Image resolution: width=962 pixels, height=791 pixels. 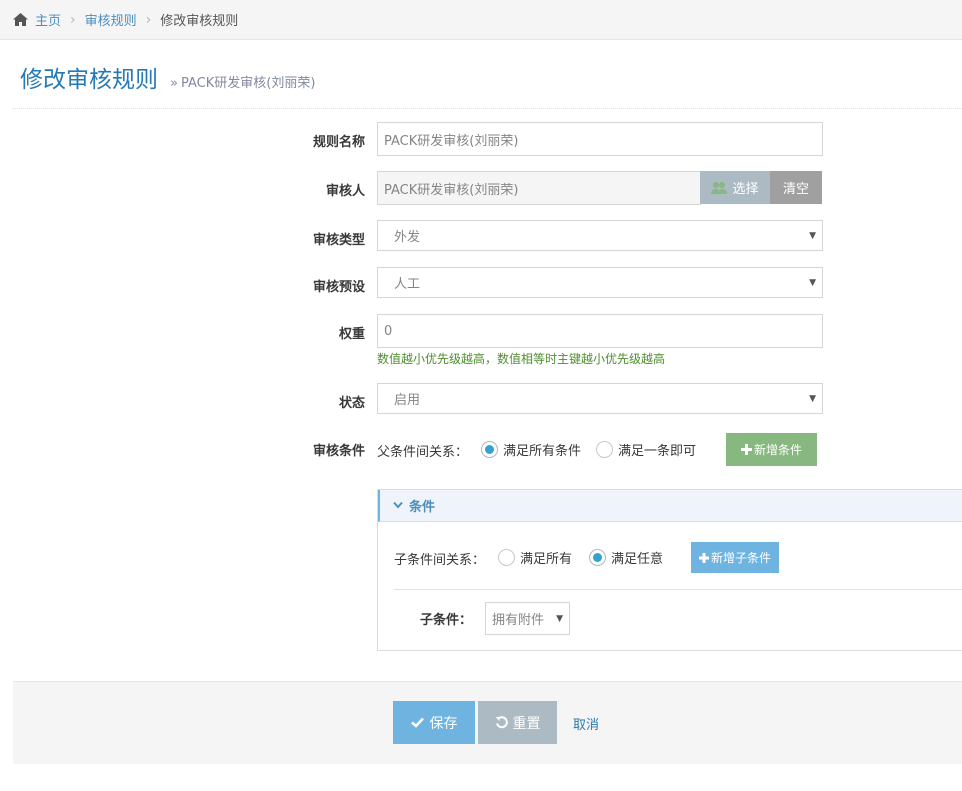 What do you see at coordinates (451, 190) in the screenshot?
I see `reviewer-value: PACK研发审核(刘丽荣)` at bounding box center [451, 190].